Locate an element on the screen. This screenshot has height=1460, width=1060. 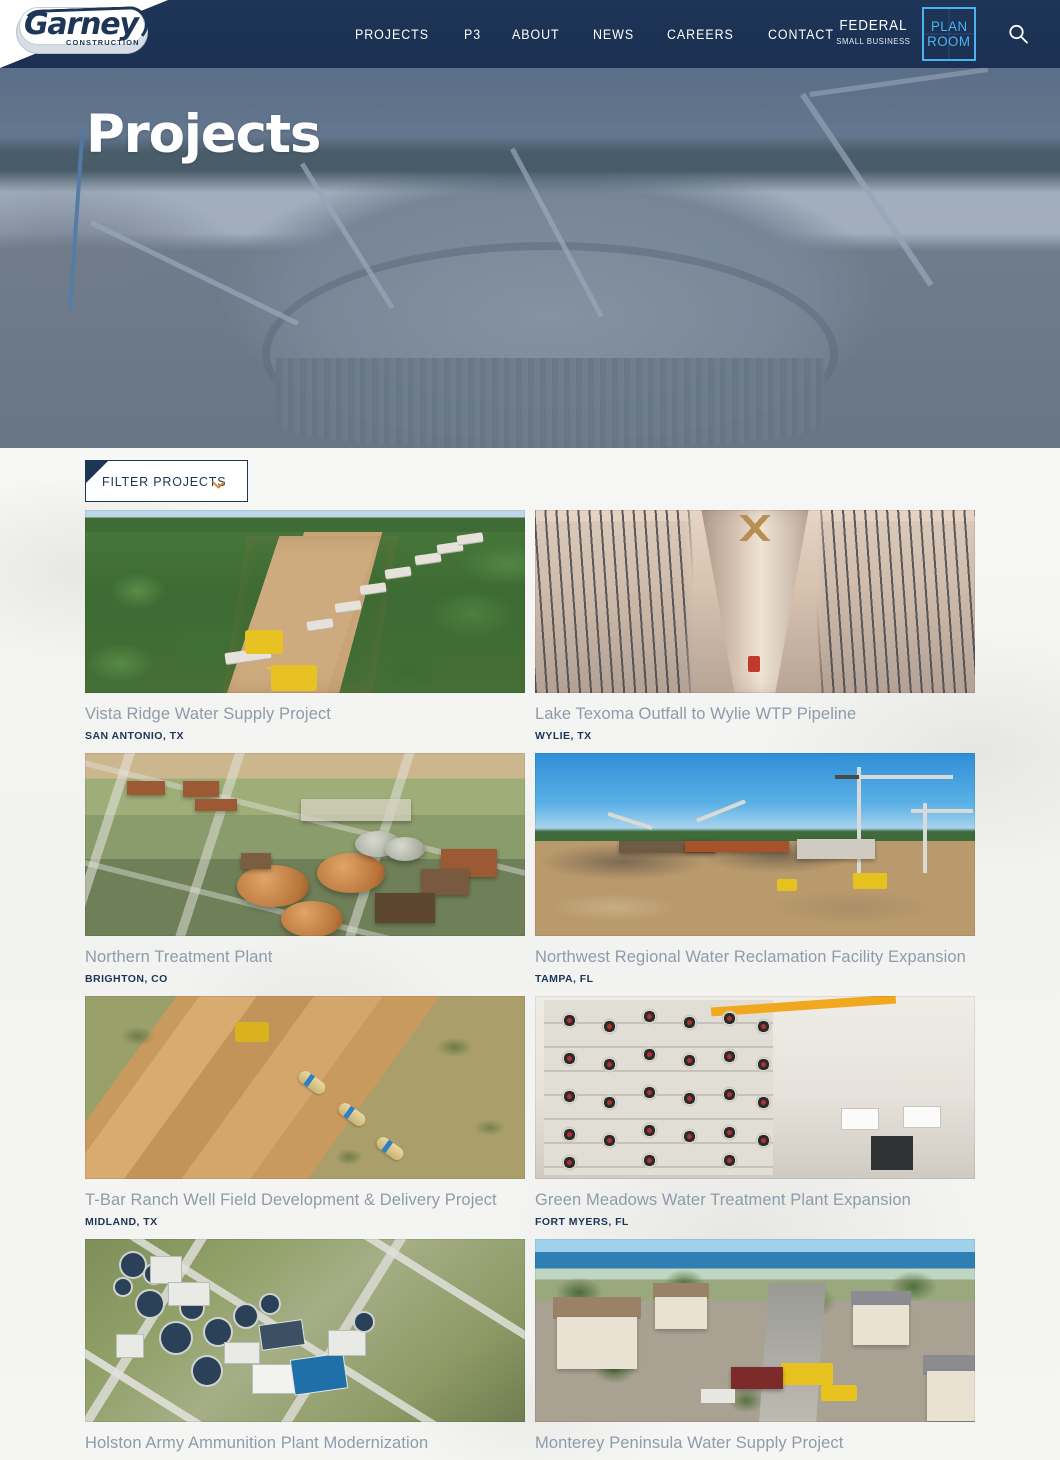
project-location: SAN ANTONIO, TX is located at coordinates (134, 736).